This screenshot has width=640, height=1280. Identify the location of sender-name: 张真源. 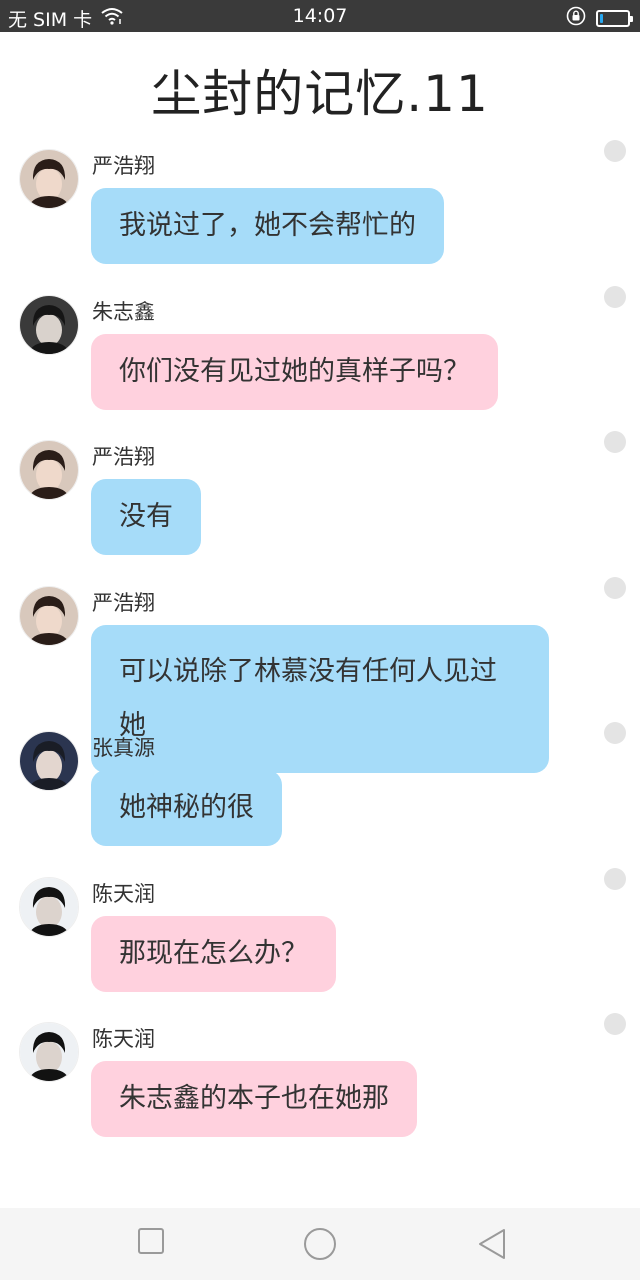
(123, 748).